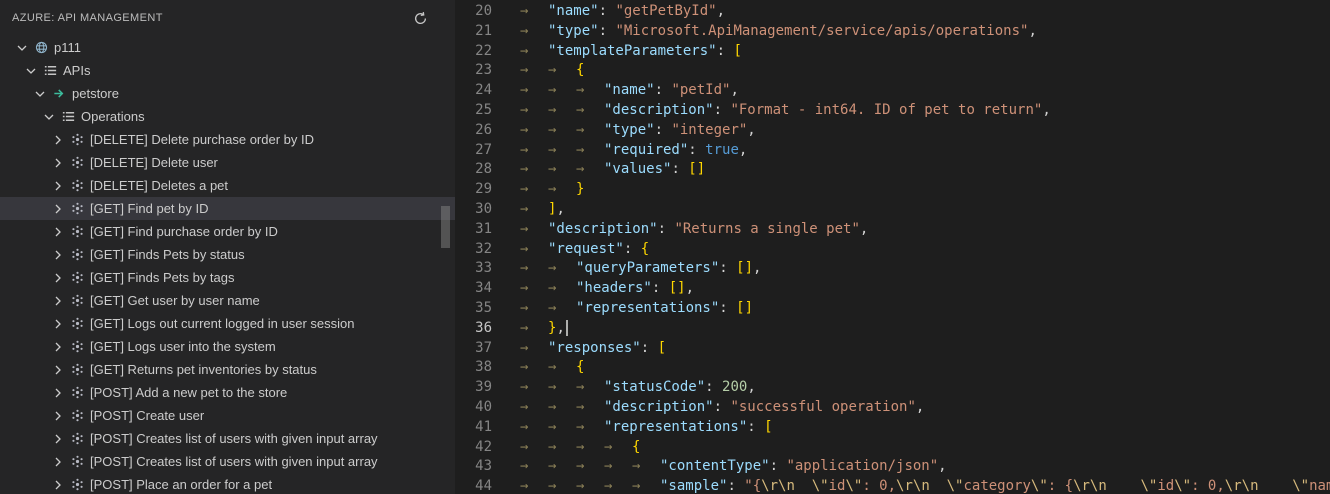 The width and height of the screenshot is (1330, 494). What do you see at coordinates (919, 329) in the screenshot?
I see `line-content: →},` at bounding box center [919, 329].